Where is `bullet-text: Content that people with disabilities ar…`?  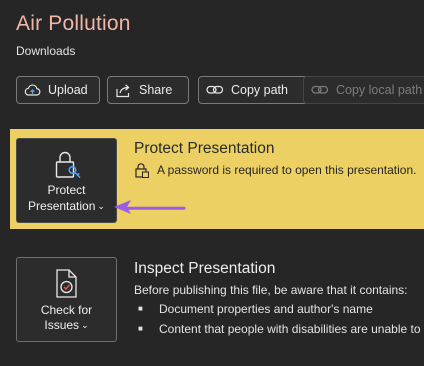
bullet-text: Content that people with disabilities ar… is located at coordinates (290, 329).